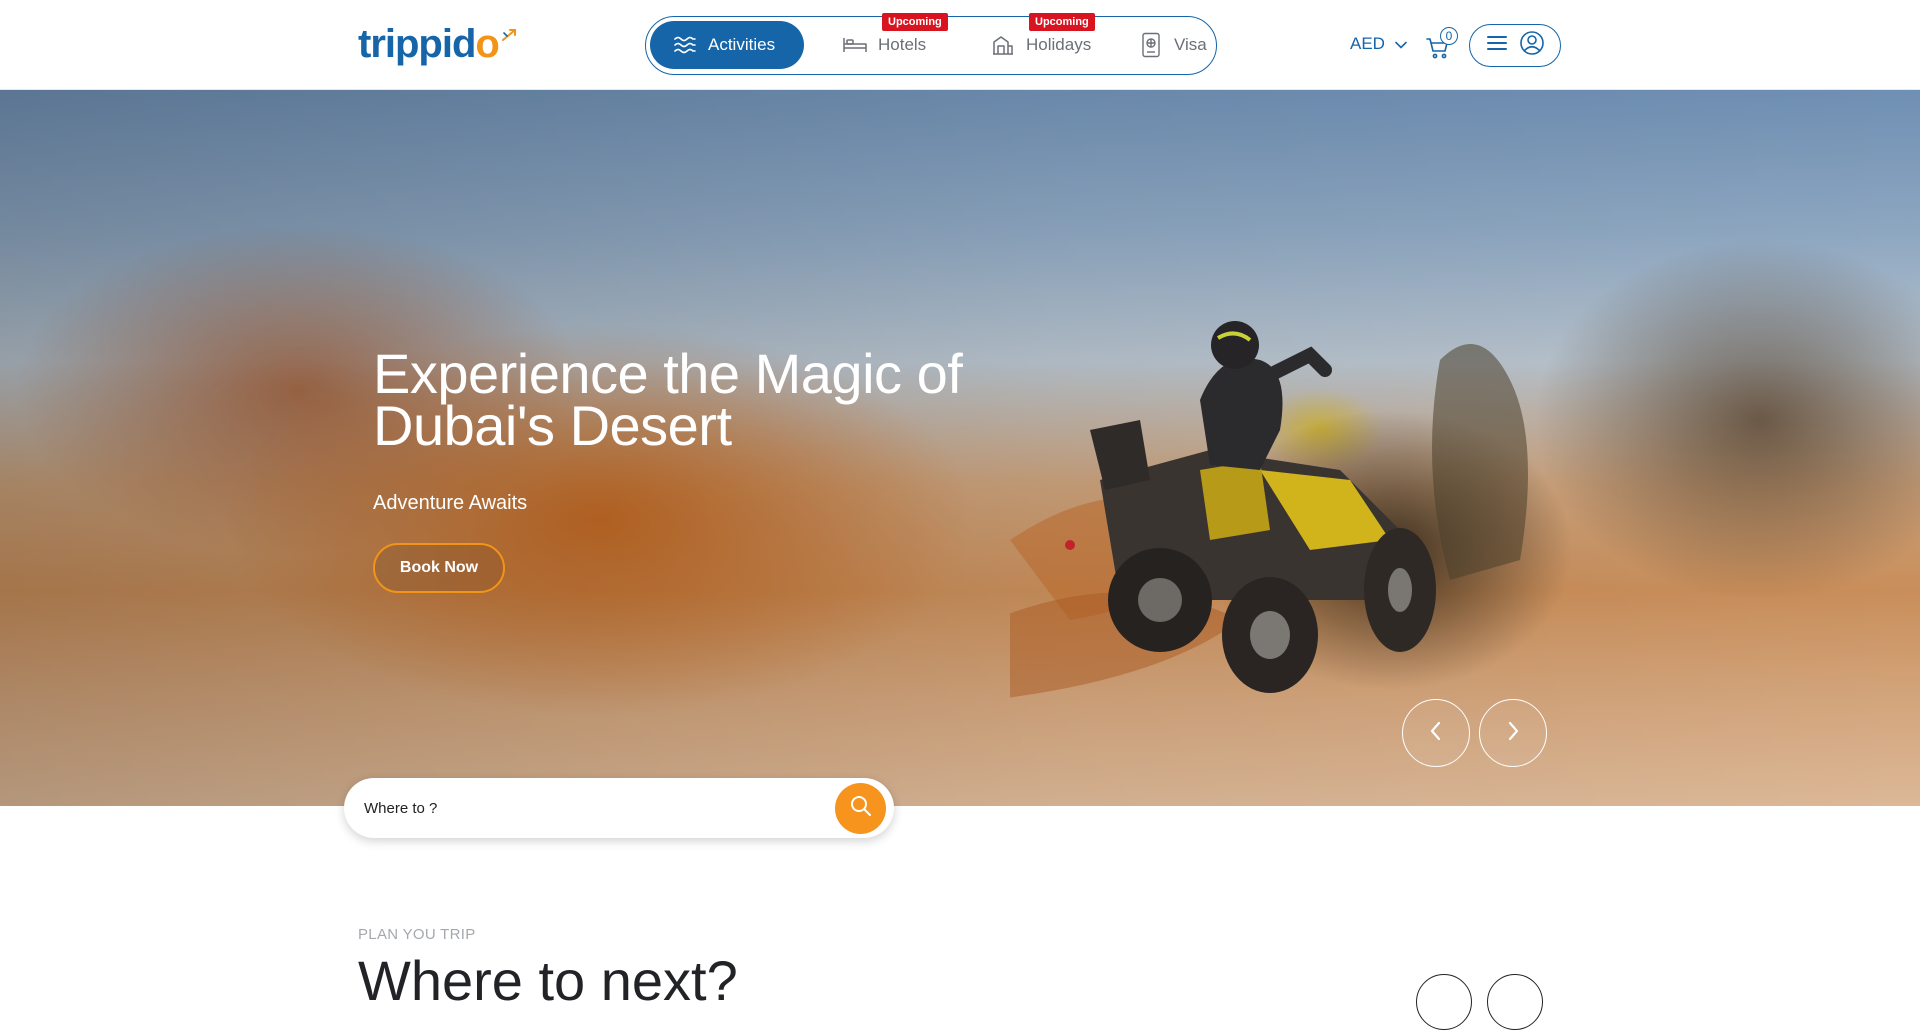  I want to click on logo-text: trippido, so click(429, 44).